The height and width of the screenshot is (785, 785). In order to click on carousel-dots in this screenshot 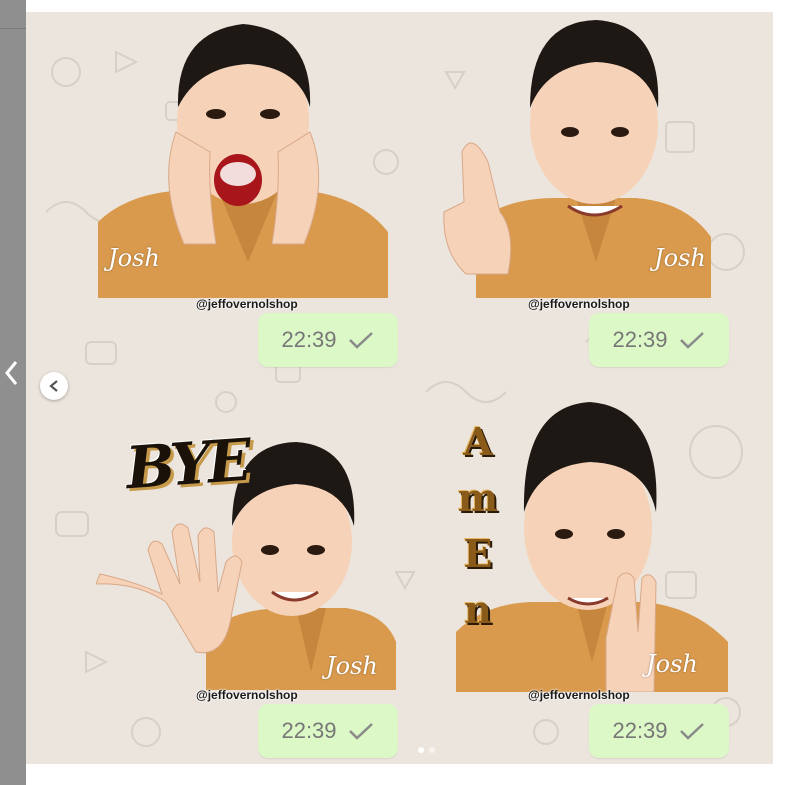, I will do `click(426, 750)`.